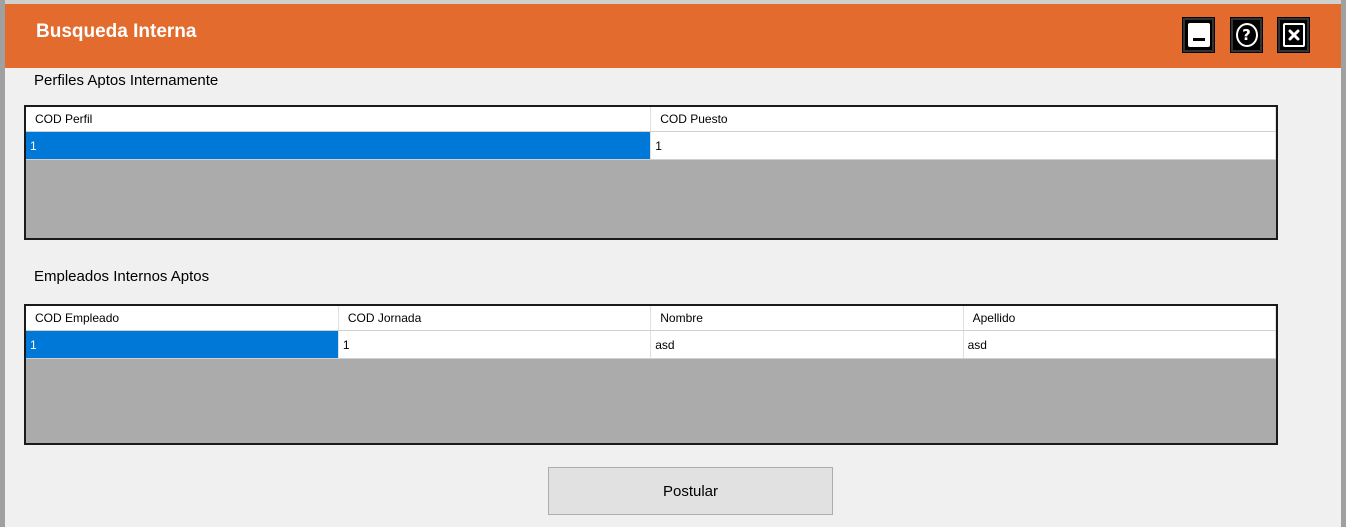 The width and height of the screenshot is (1346, 527). I want to click on column-header-apellido: Apellido, so click(1120, 318).